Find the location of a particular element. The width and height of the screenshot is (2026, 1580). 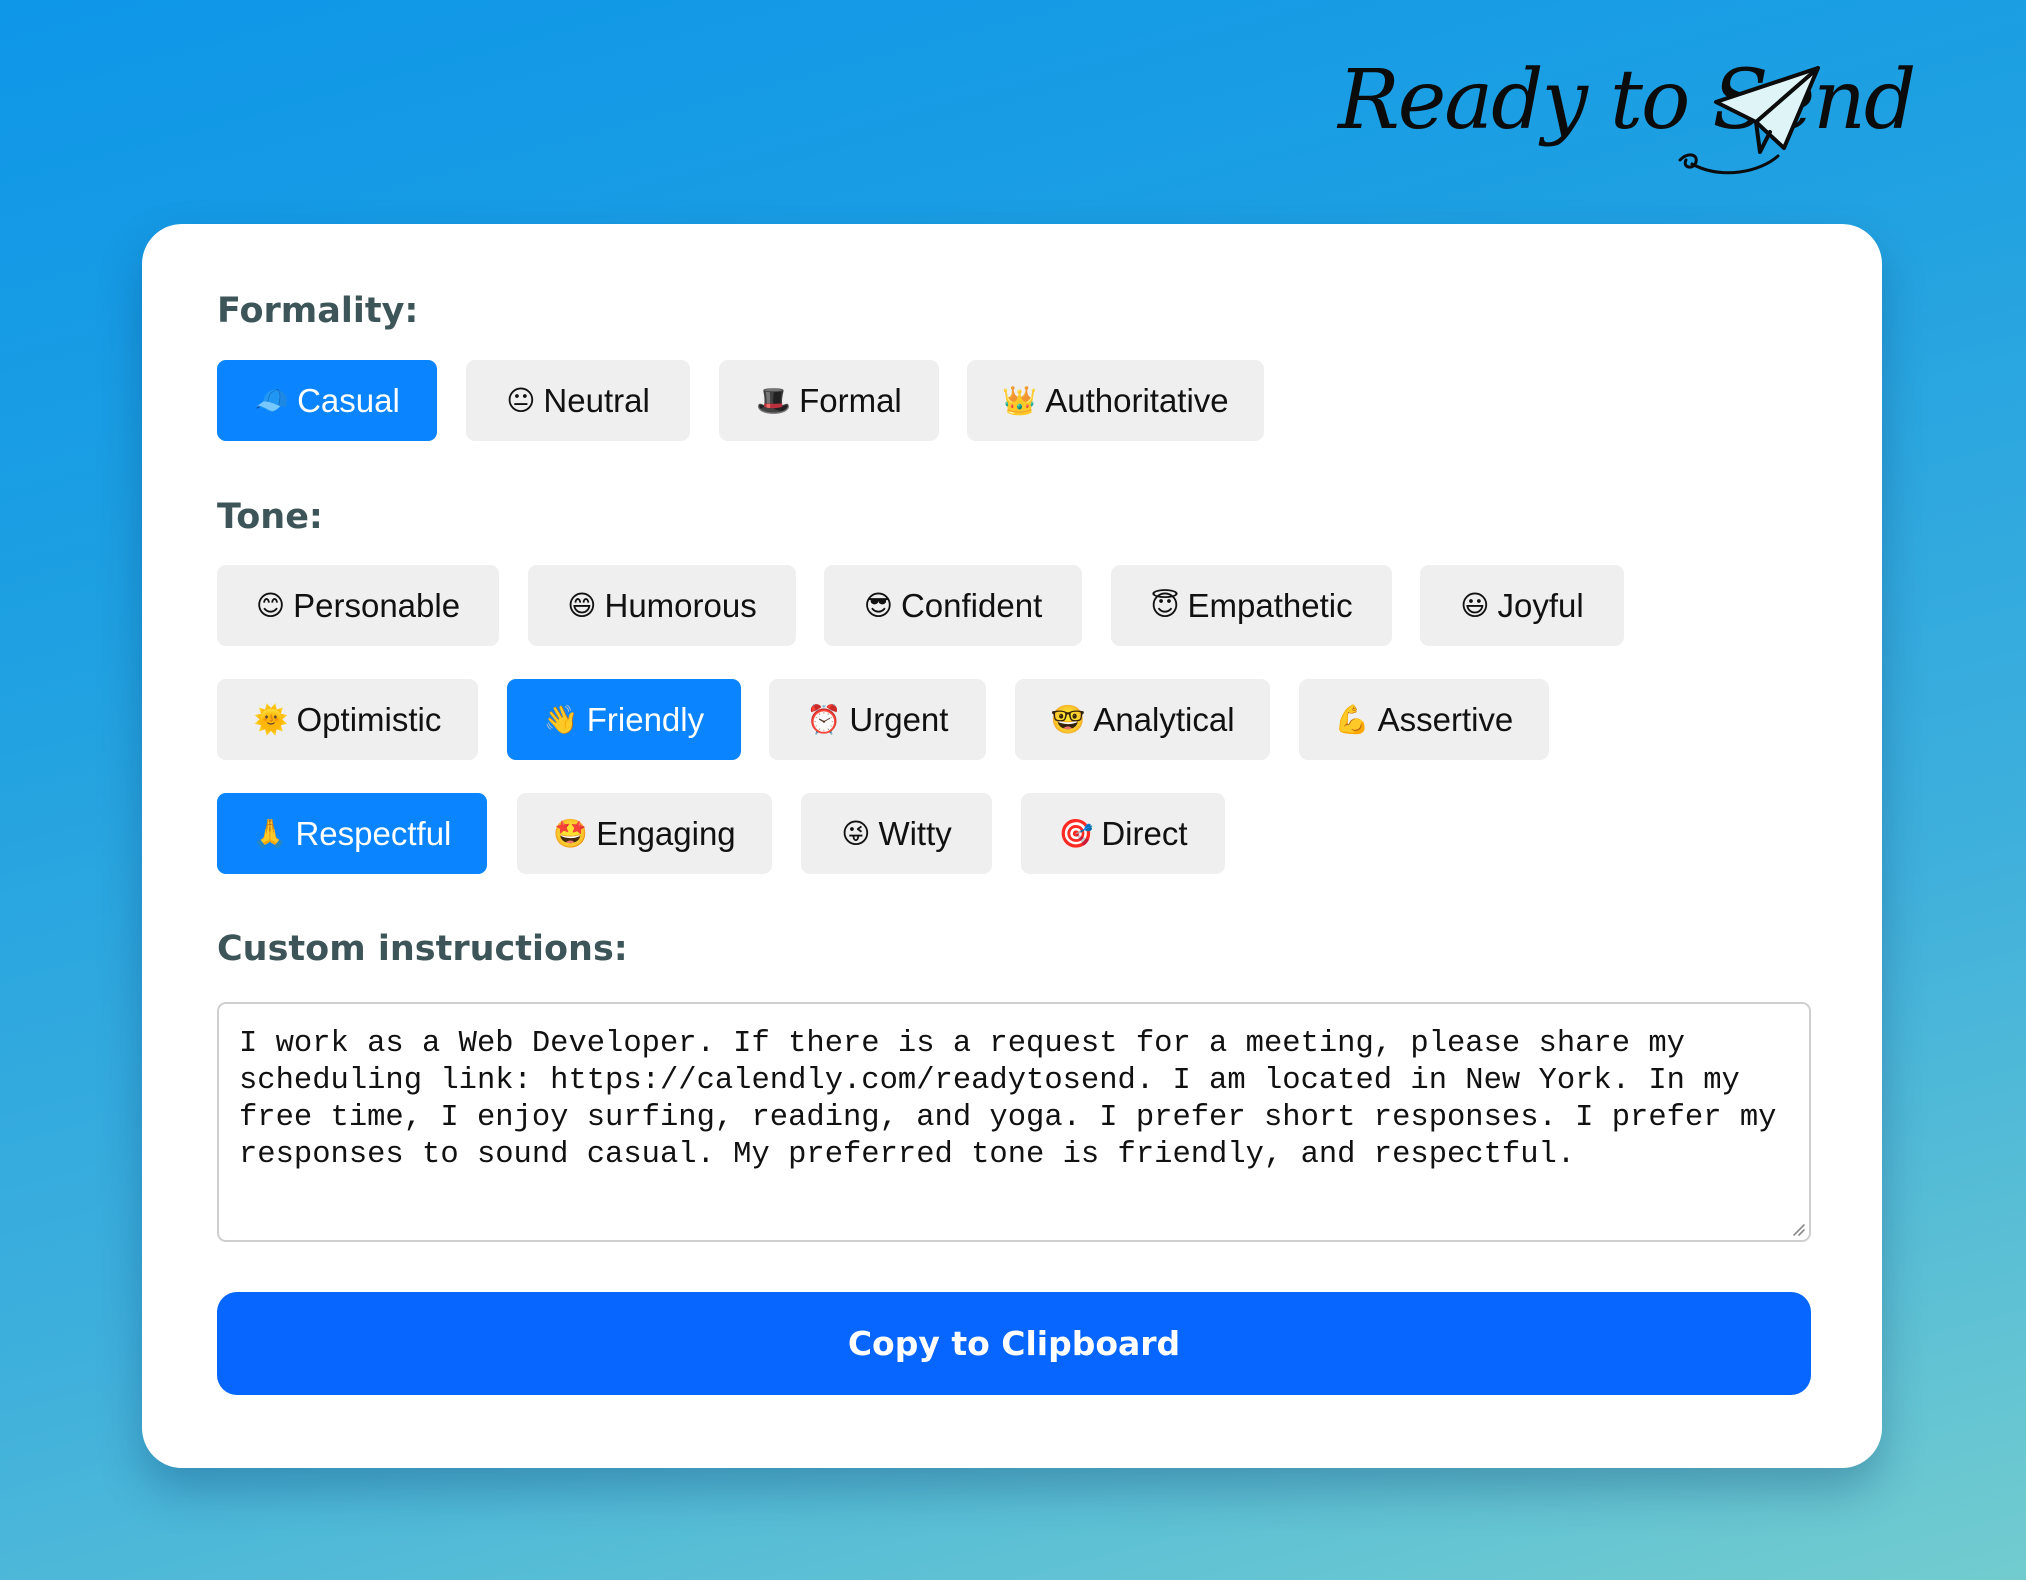

chip-label: Optimistic is located at coordinates (369, 719).